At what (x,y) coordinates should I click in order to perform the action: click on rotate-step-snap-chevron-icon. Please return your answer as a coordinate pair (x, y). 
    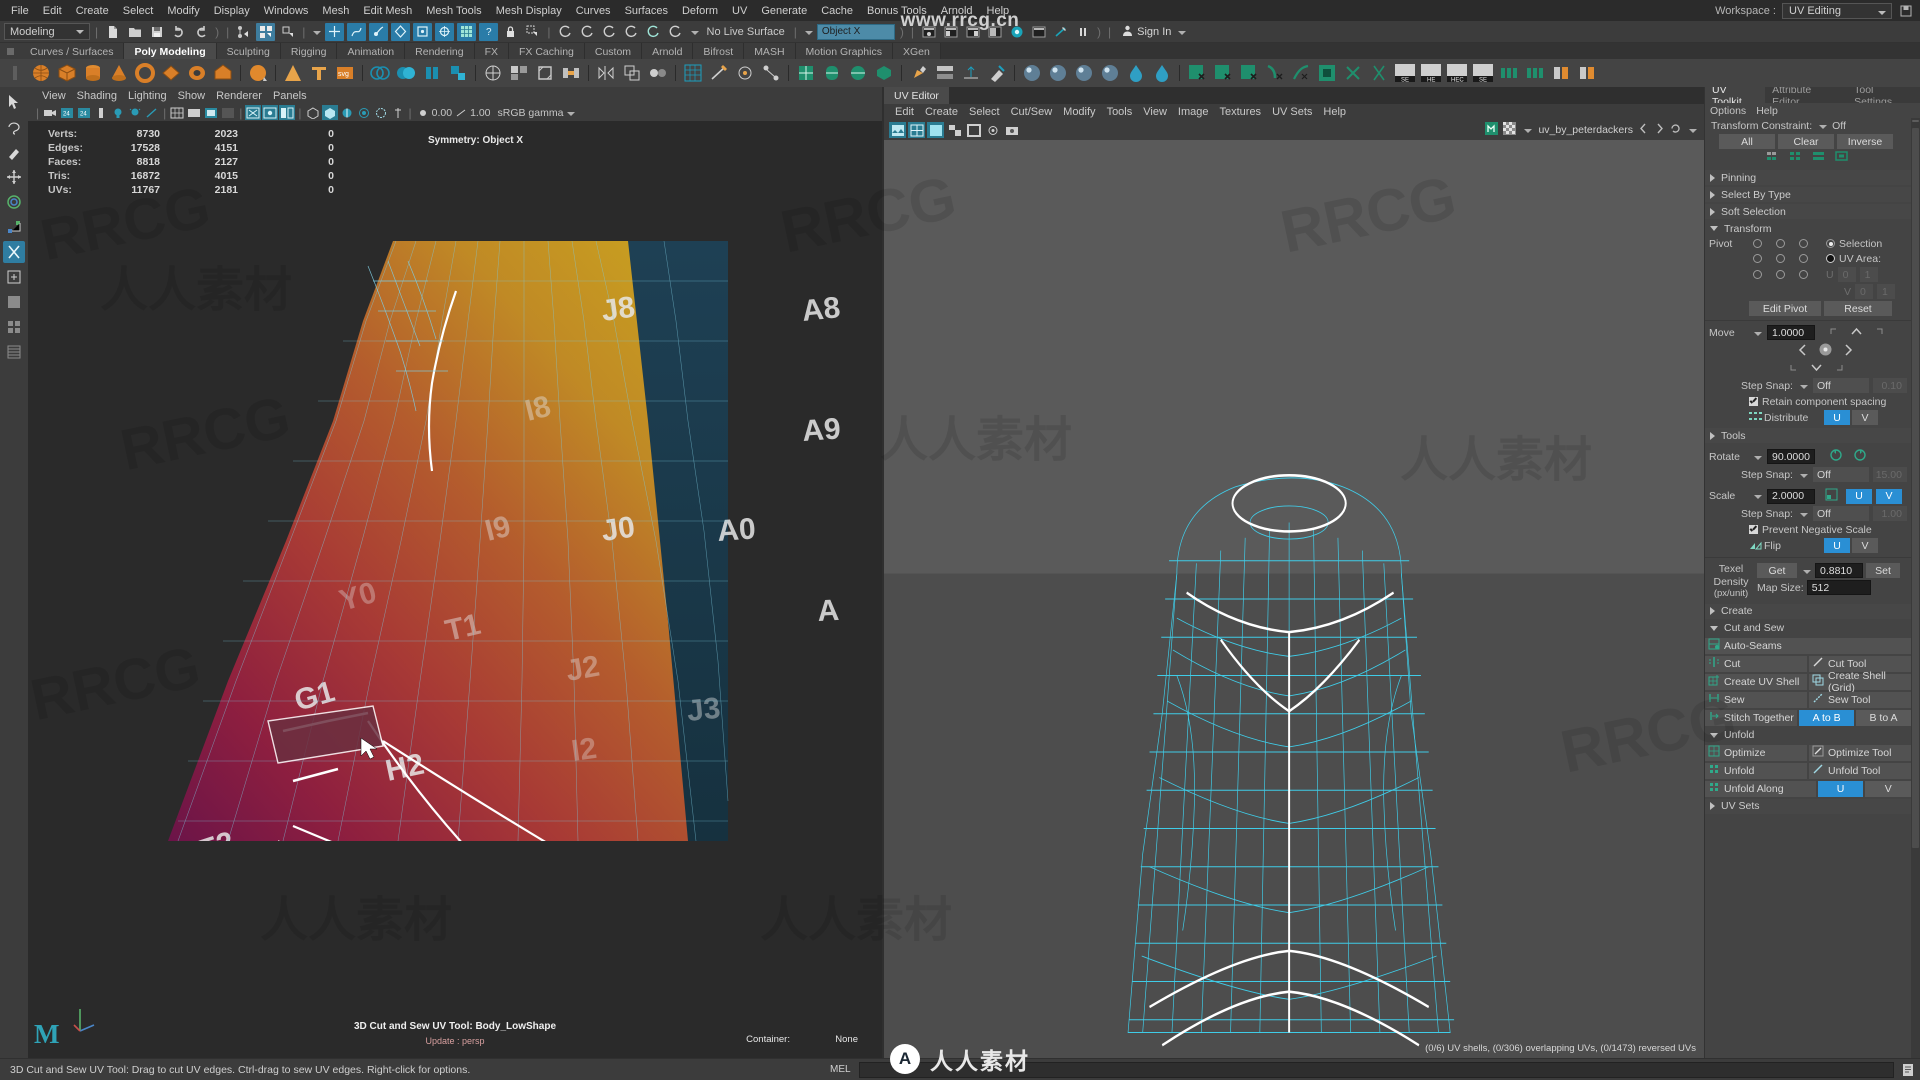
    Looking at the image, I should click on (1803, 475).